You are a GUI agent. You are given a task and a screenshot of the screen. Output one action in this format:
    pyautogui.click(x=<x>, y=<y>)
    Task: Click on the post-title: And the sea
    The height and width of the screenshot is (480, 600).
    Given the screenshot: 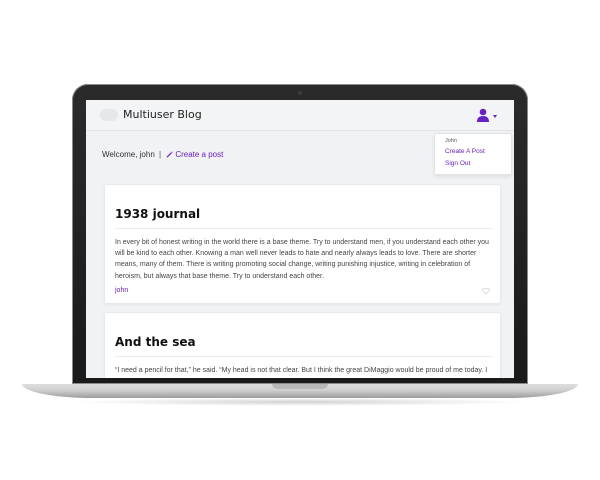 What is the action you would take?
    pyautogui.click(x=155, y=342)
    